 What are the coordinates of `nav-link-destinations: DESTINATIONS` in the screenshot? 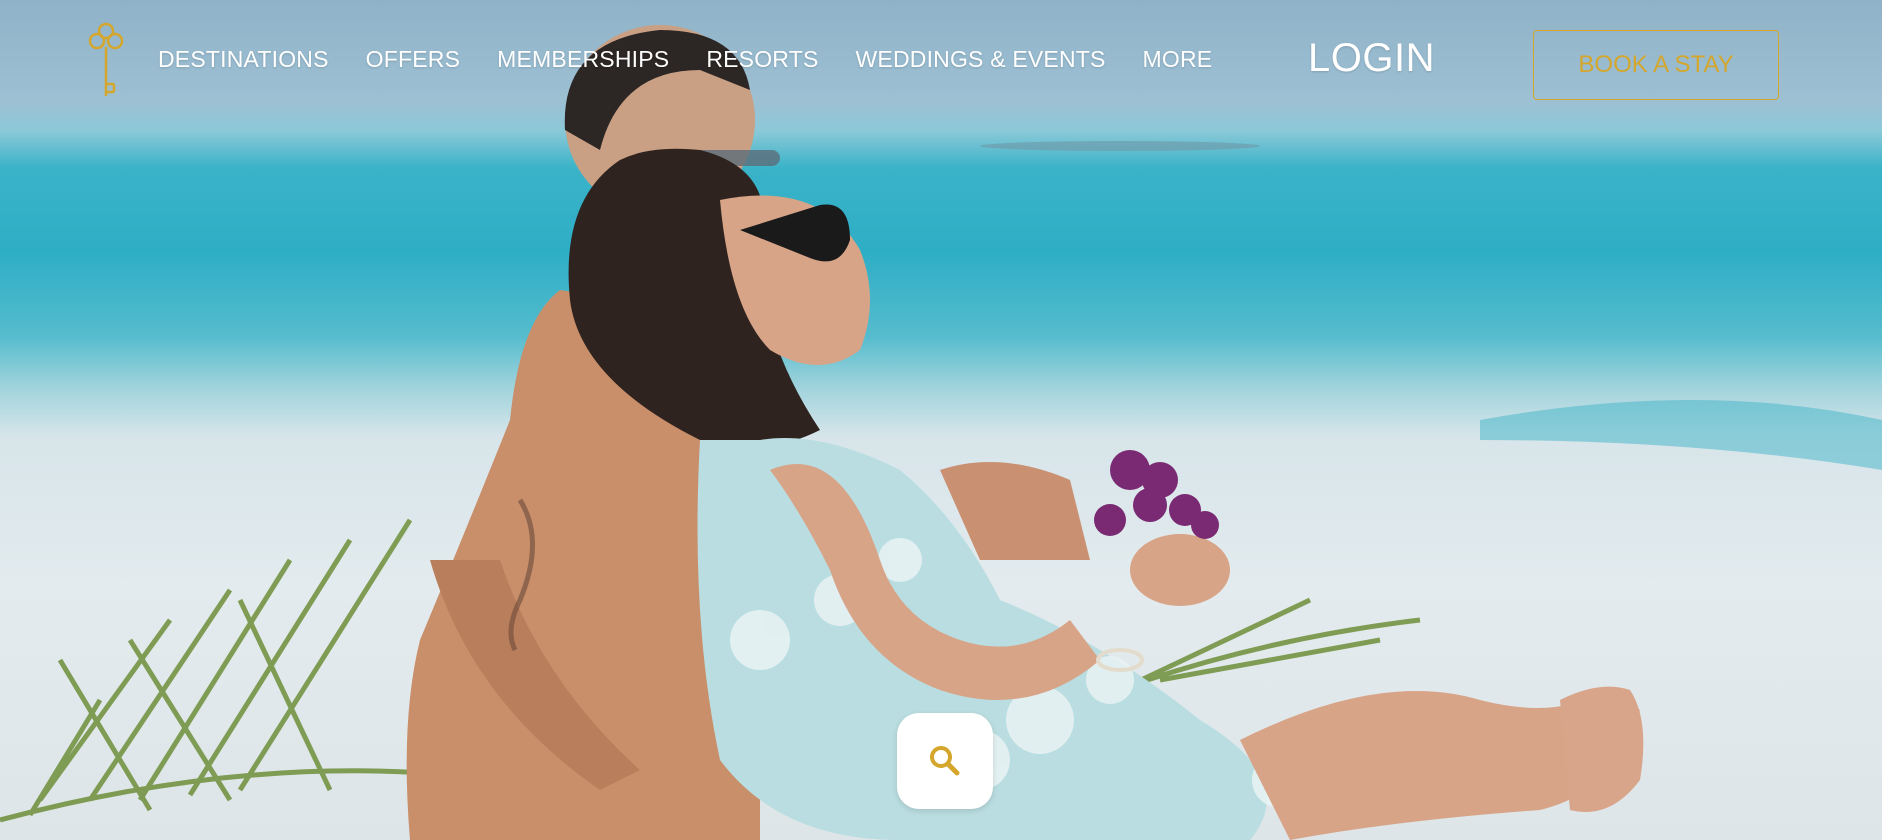 It's located at (243, 59).